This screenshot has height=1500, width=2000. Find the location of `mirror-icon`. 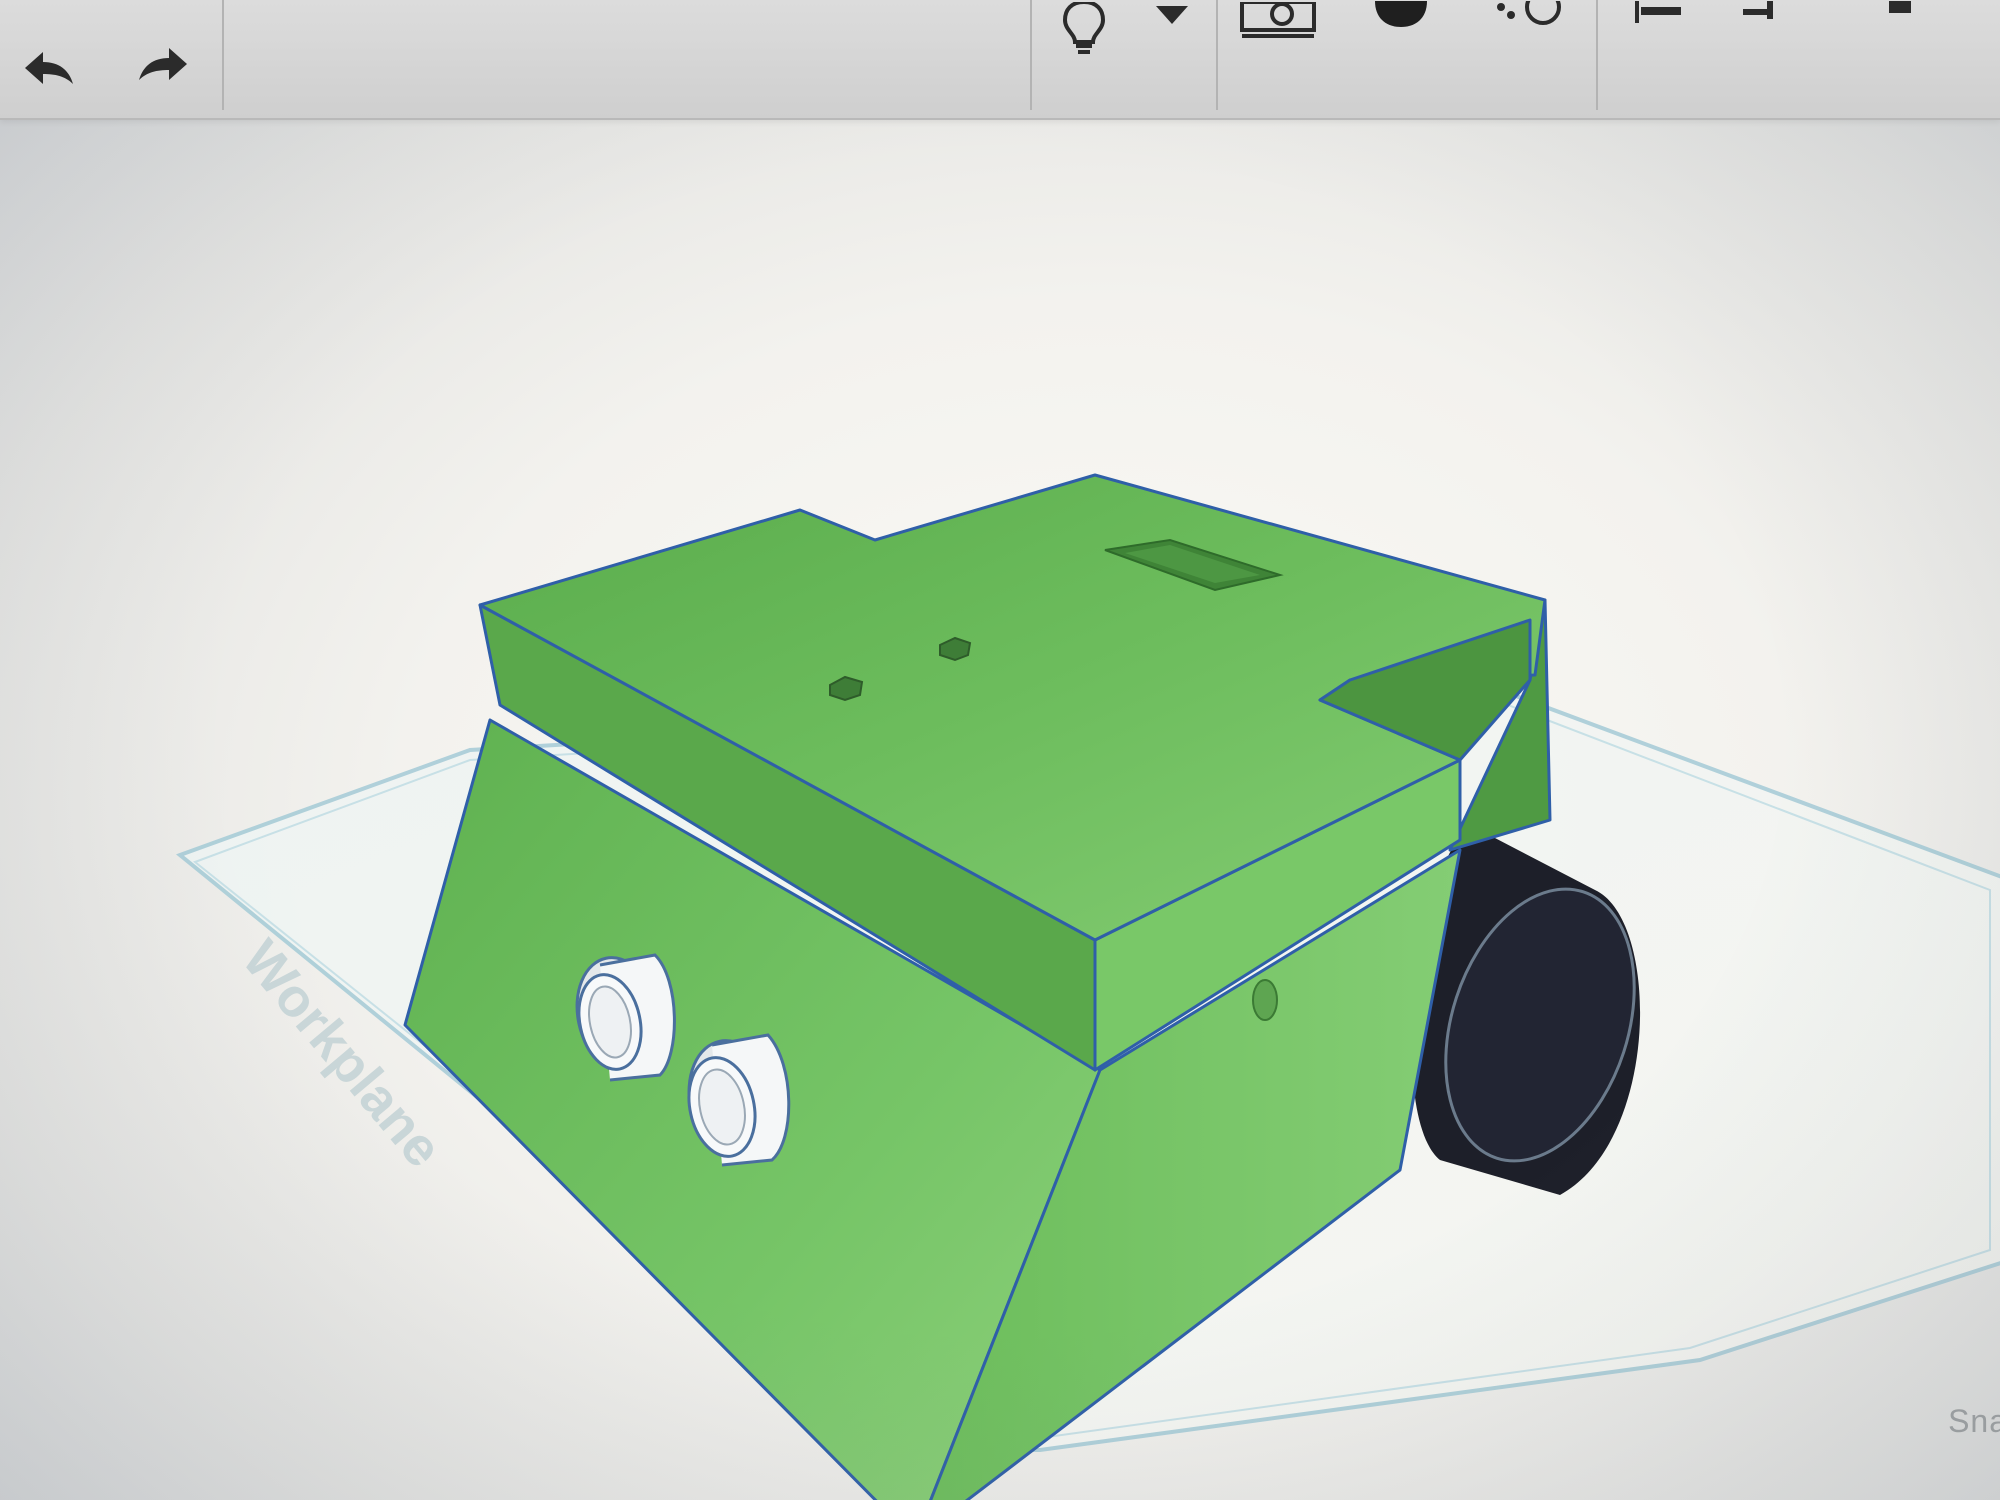

mirror-icon is located at coordinates (1770, 12).